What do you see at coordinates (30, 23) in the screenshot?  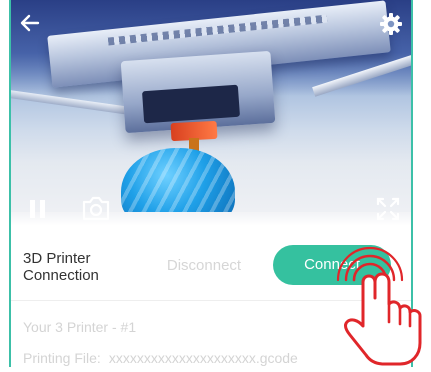 I see `back-arrow-icon` at bounding box center [30, 23].